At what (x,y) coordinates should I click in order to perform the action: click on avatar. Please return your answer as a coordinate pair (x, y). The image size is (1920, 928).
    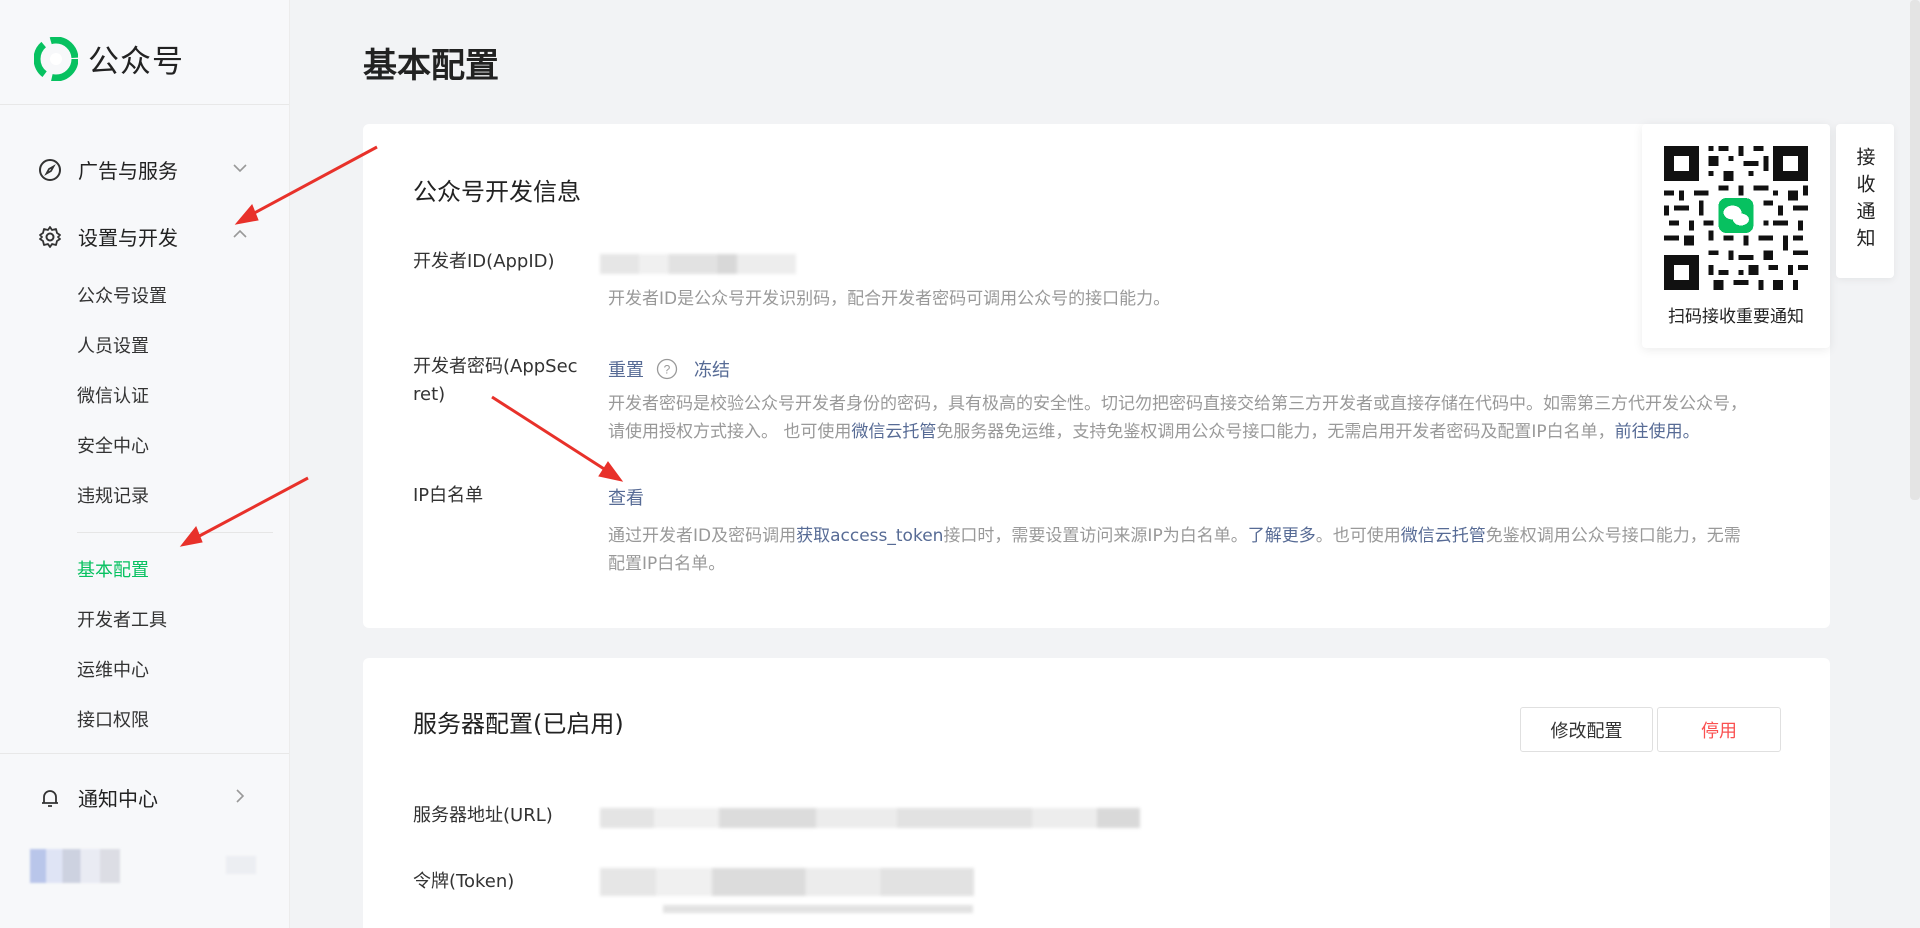
    Looking at the image, I should click on (75, 866).